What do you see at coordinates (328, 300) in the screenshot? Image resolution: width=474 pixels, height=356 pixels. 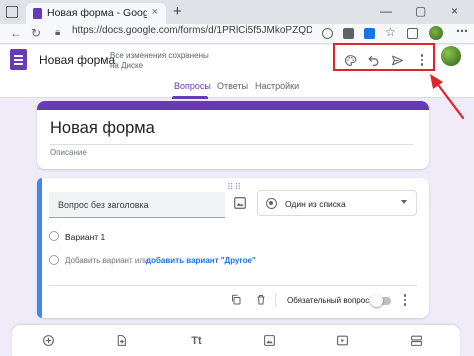 I see `required-label: Обязательный вопрос` at bounding box center [328, 300].